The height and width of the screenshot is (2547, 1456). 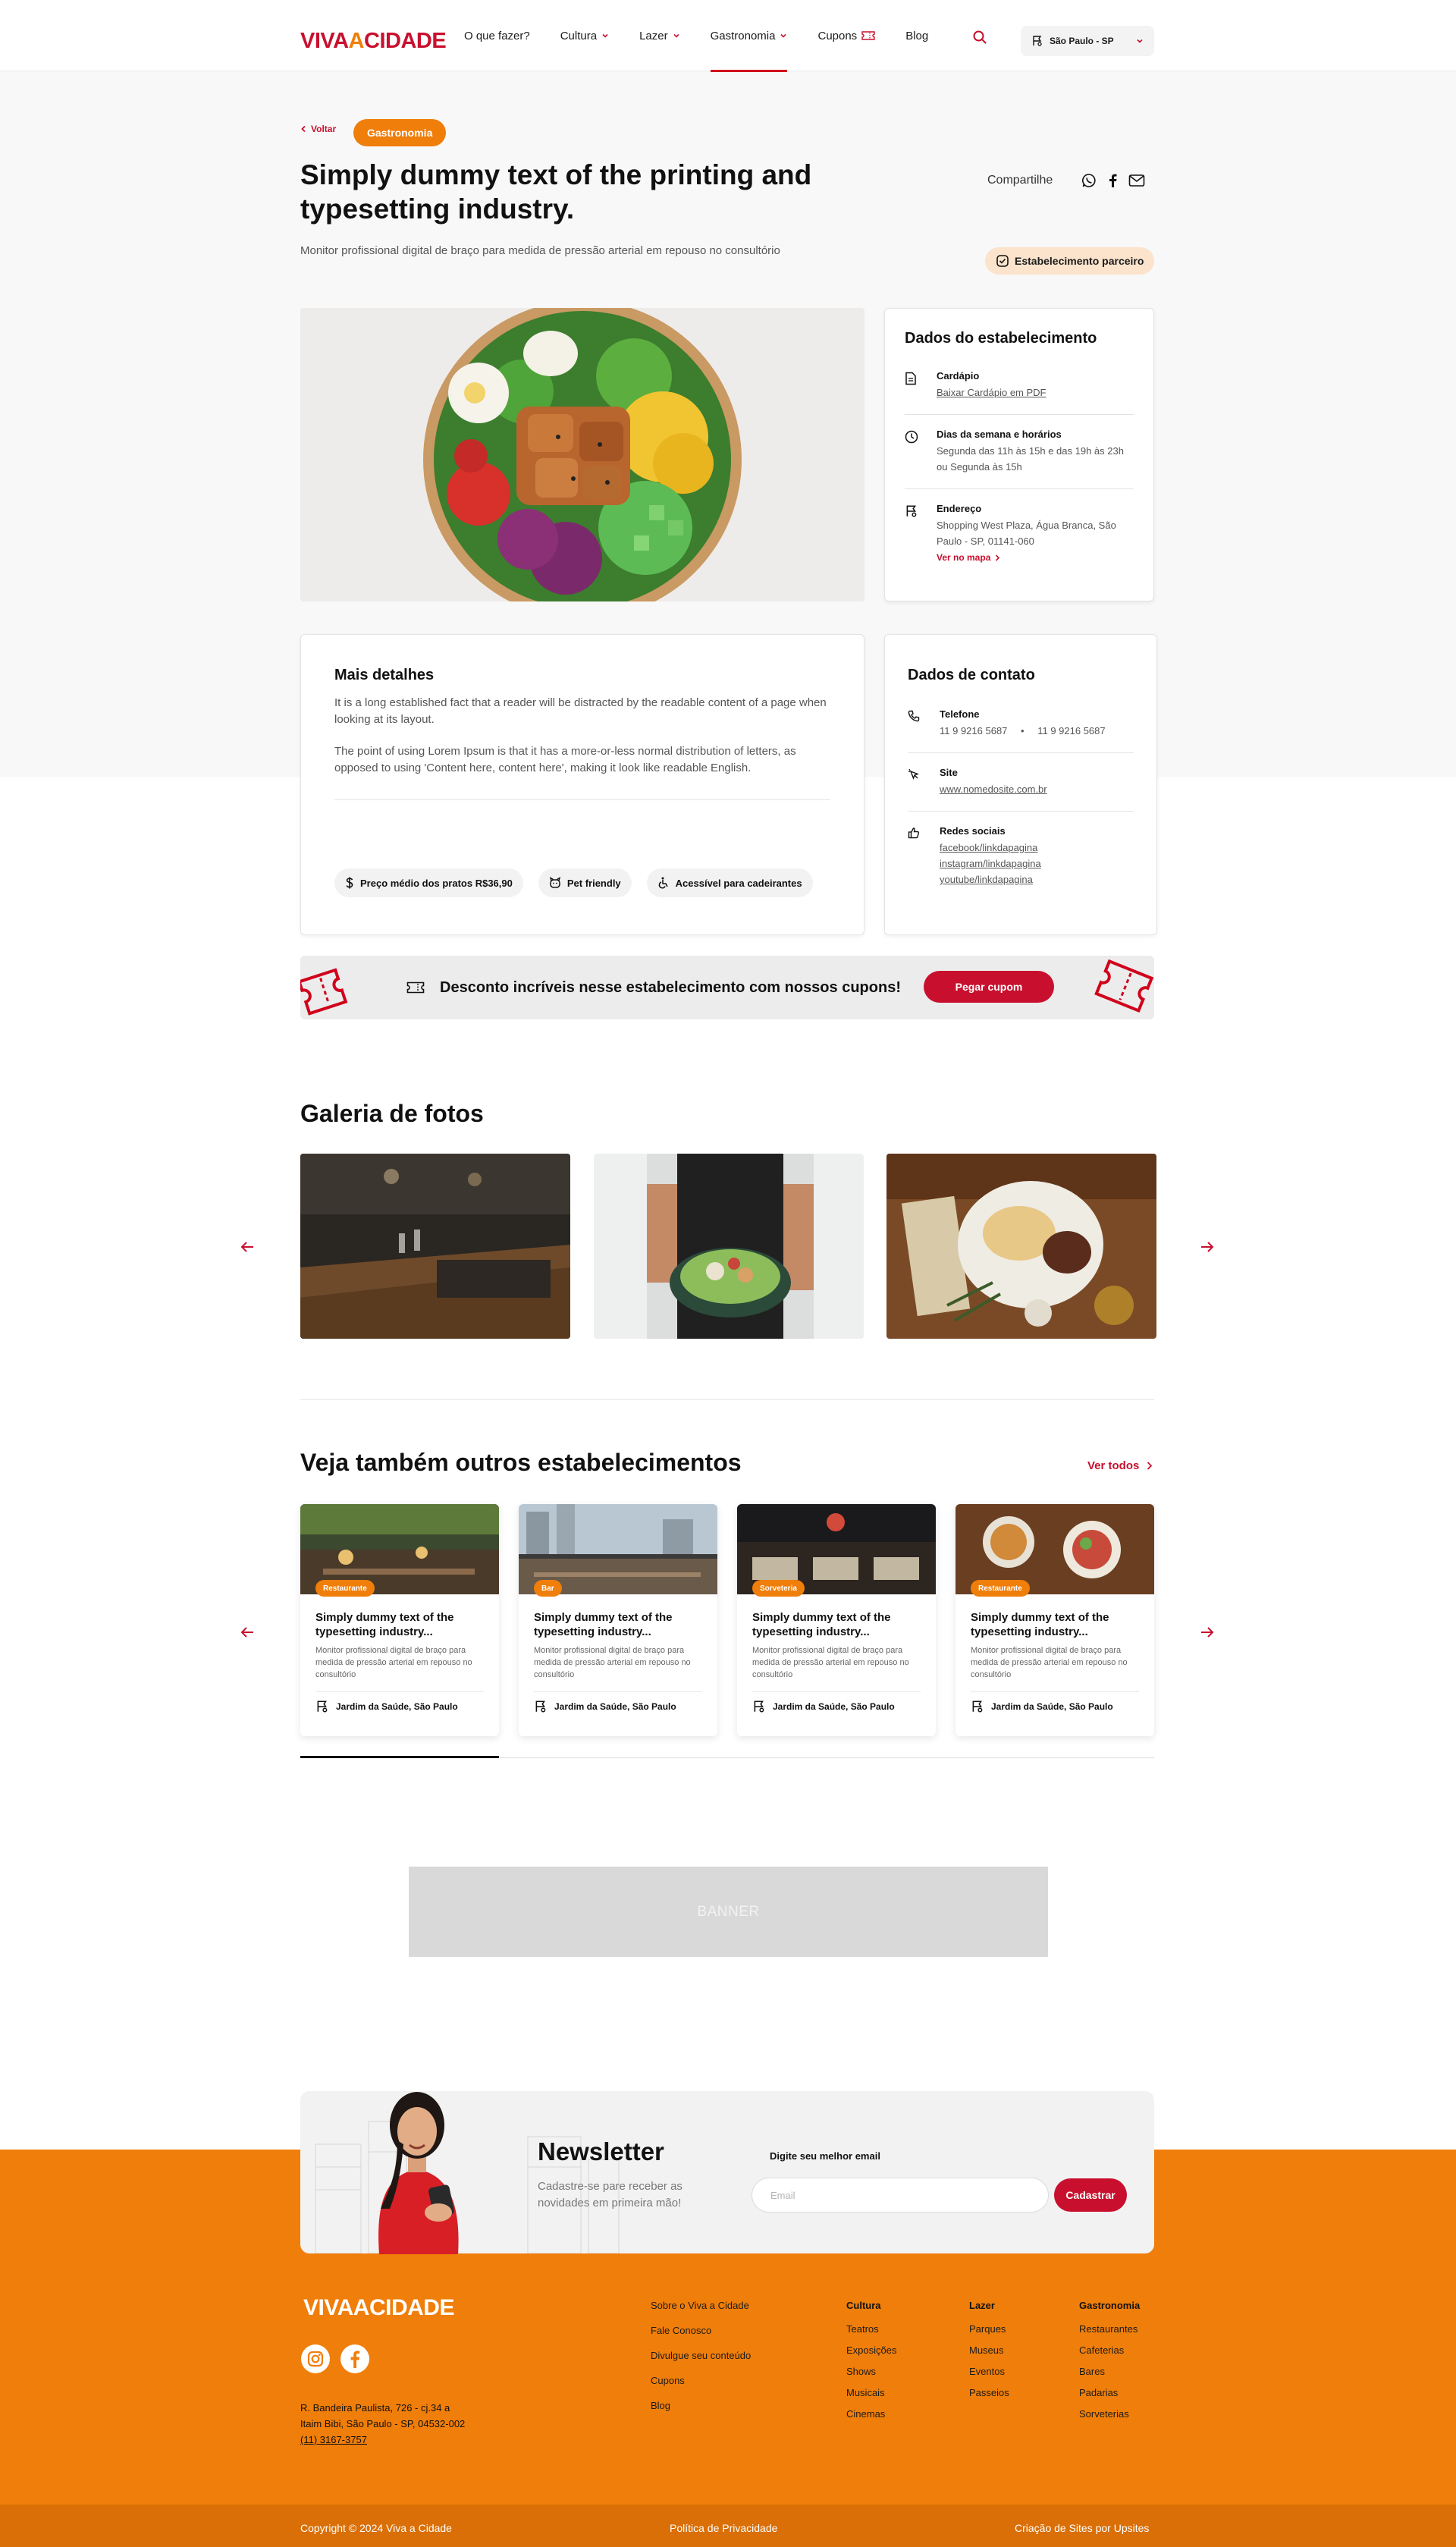 I want to click on site-link: www.nomedosite.com.br, so click(x=993, y=789).